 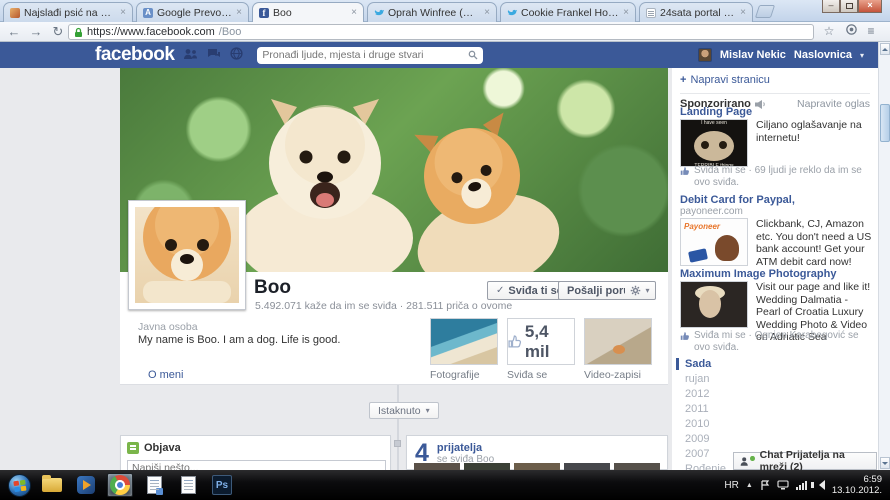 I want to click on address-bar: https://www.facebook.com/Boo, so click(x=441, y=32).